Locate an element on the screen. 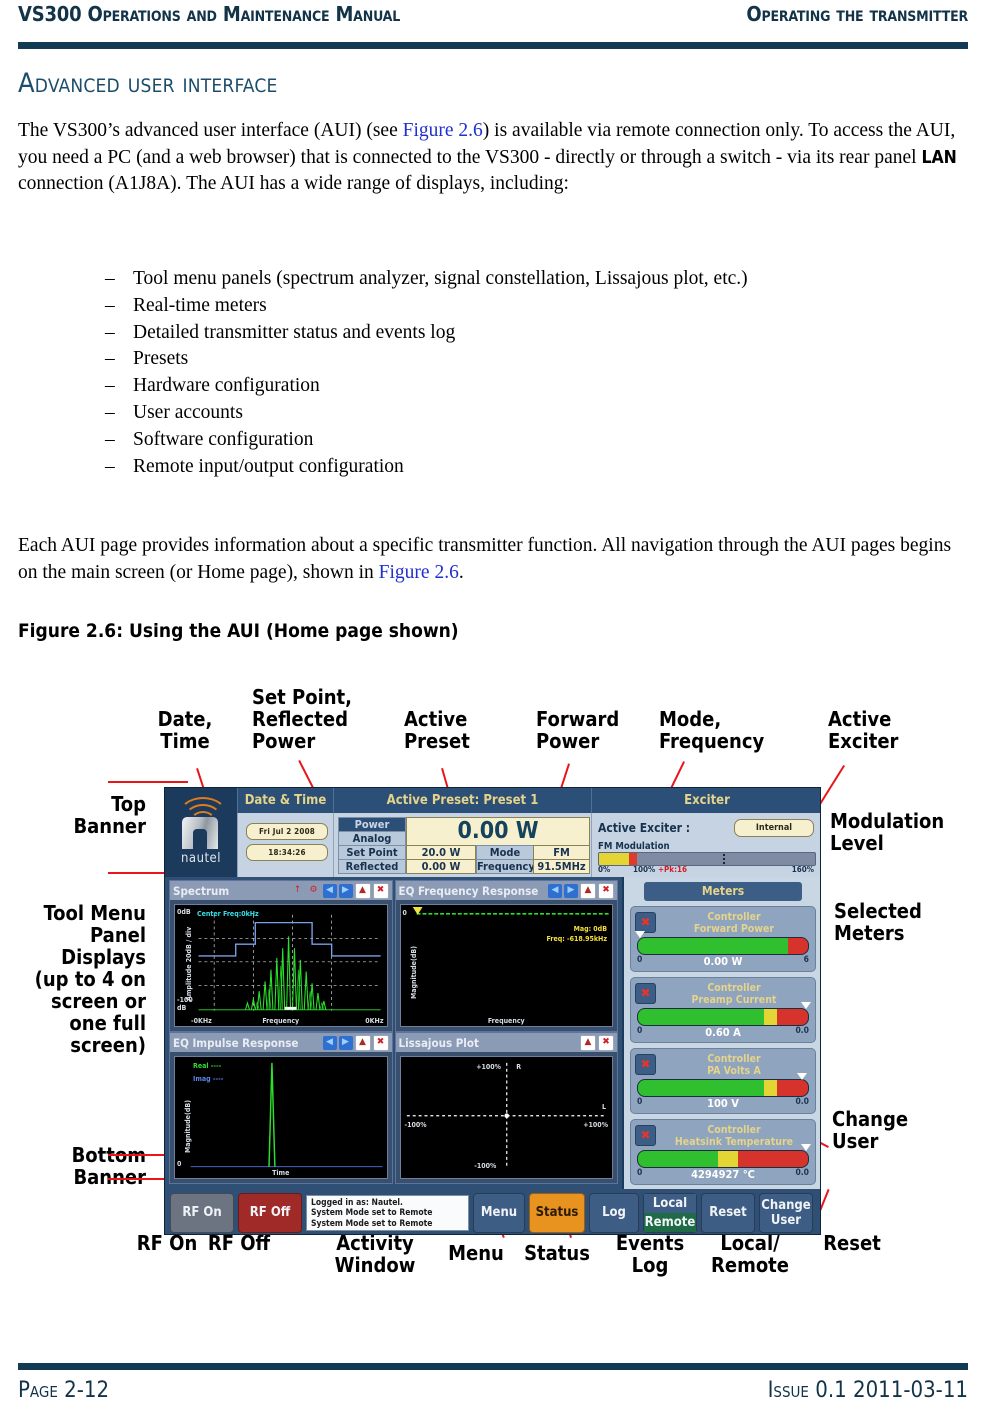 Image resolution: width=986 pixels, height=1425 pixels. figure-xref-2: Figure 2.6 is located at coordinates (419, 572).